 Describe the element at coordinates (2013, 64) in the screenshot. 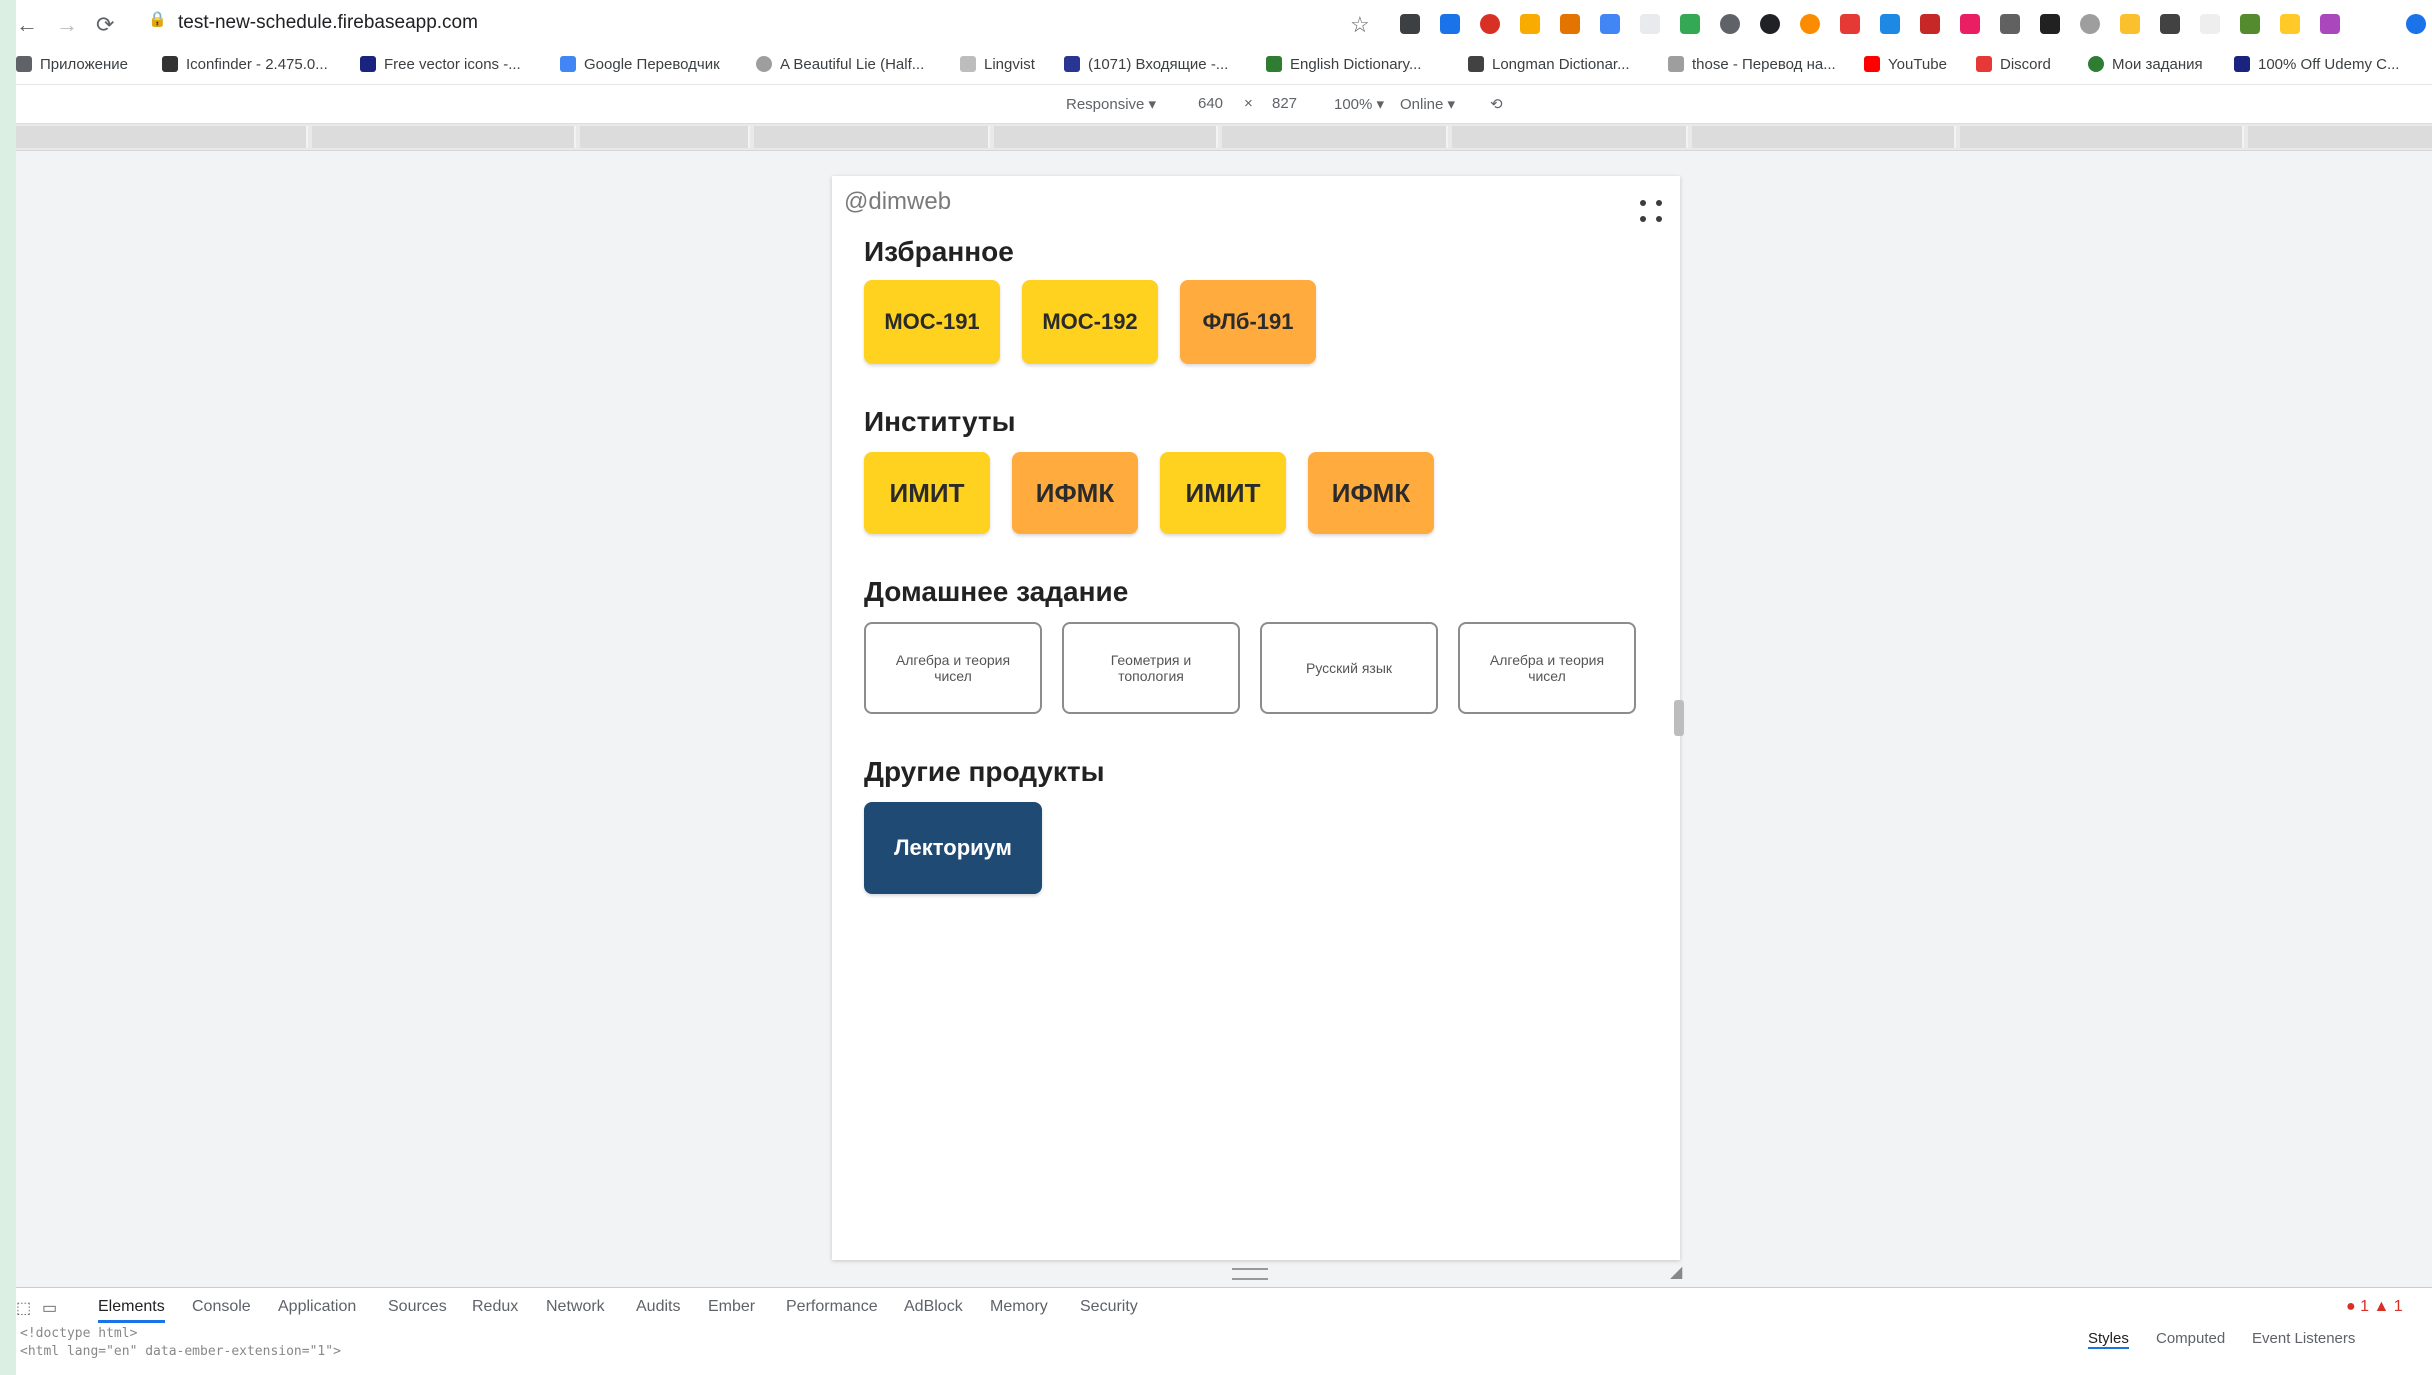

I see `bookmark-item: Discord` at that location.